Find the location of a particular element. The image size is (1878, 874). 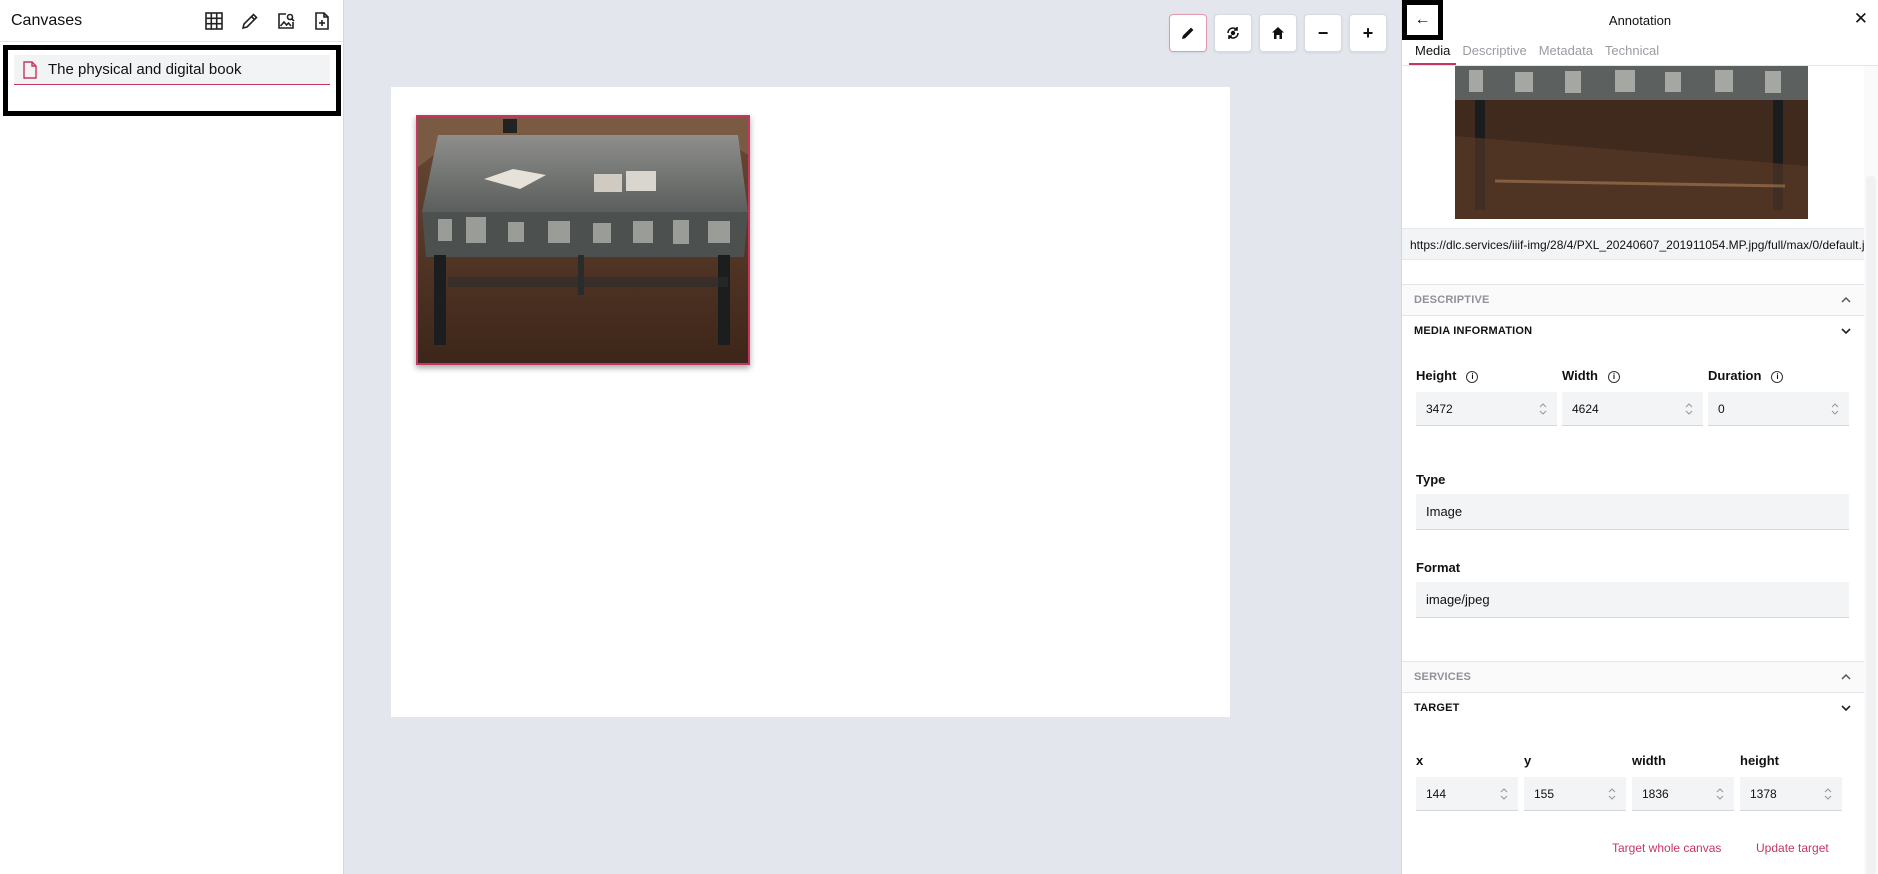

grid-icon is located at coordinates (214, 21).